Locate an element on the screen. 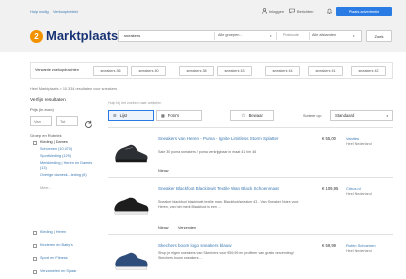 The image size is (406, 279). category-merkkleding: Merkkleding | Heren en Dames (13) is located at coordinates (70, 166).